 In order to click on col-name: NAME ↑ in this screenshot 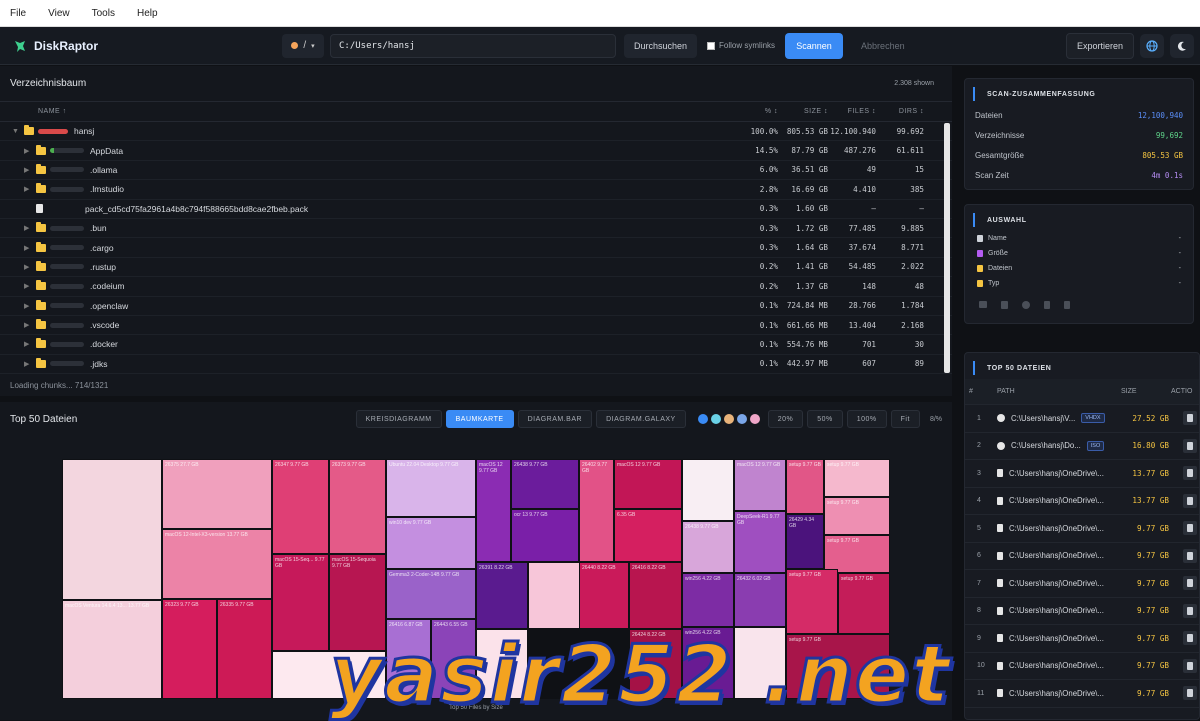, I will do `click(370, 111)`.